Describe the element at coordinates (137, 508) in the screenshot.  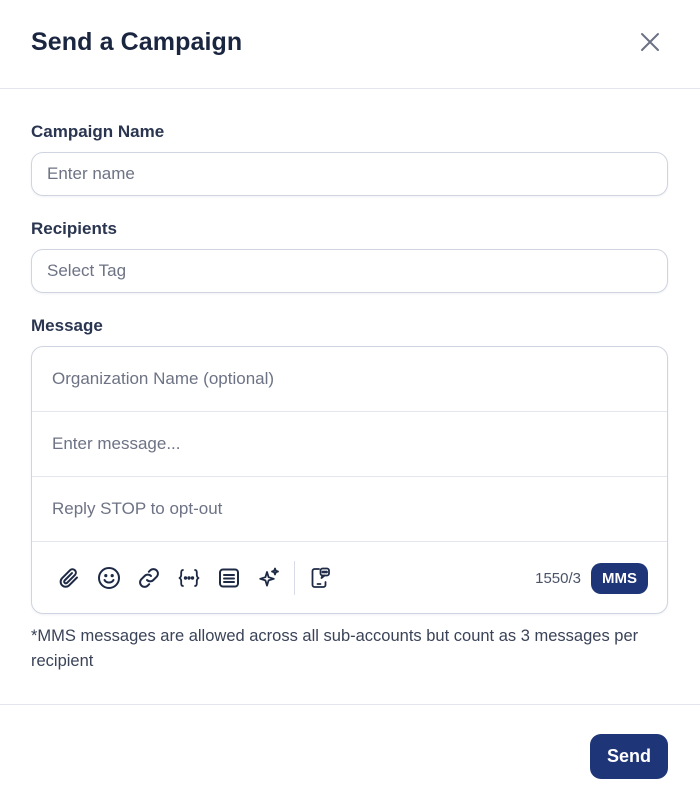
I see `opt-out-text: Reply STOP to opt-out` at that location.